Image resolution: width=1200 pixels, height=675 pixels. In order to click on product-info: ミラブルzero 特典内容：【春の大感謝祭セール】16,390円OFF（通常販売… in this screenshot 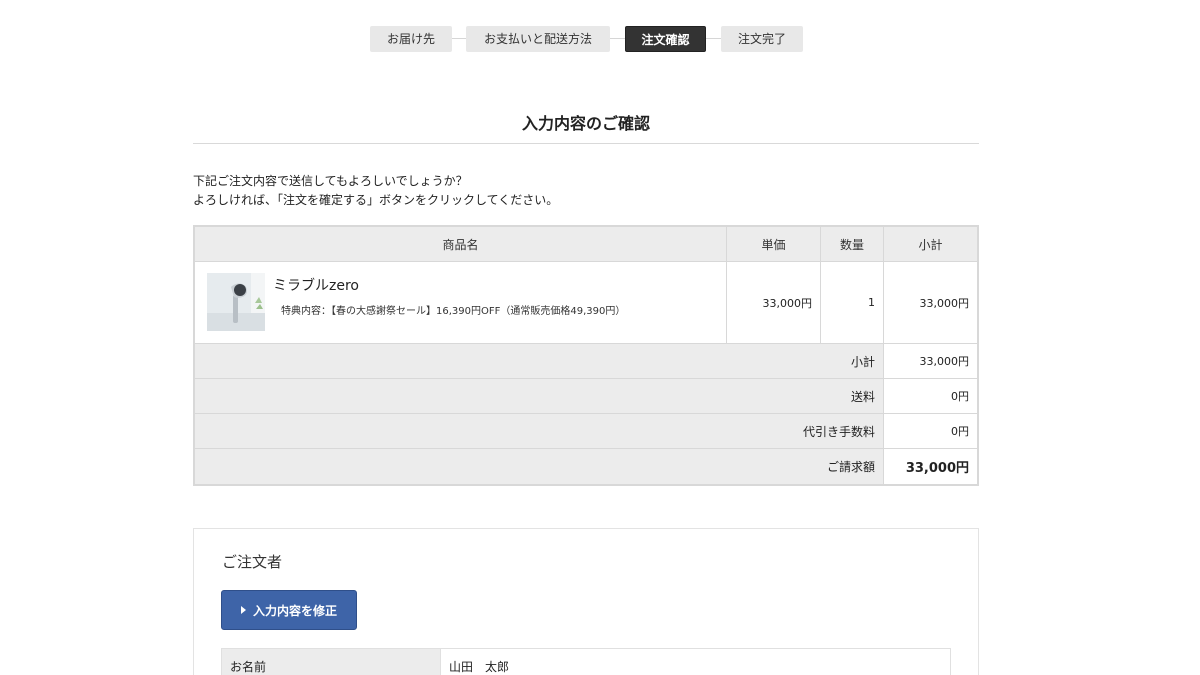, I will do `click(449, 295)`.